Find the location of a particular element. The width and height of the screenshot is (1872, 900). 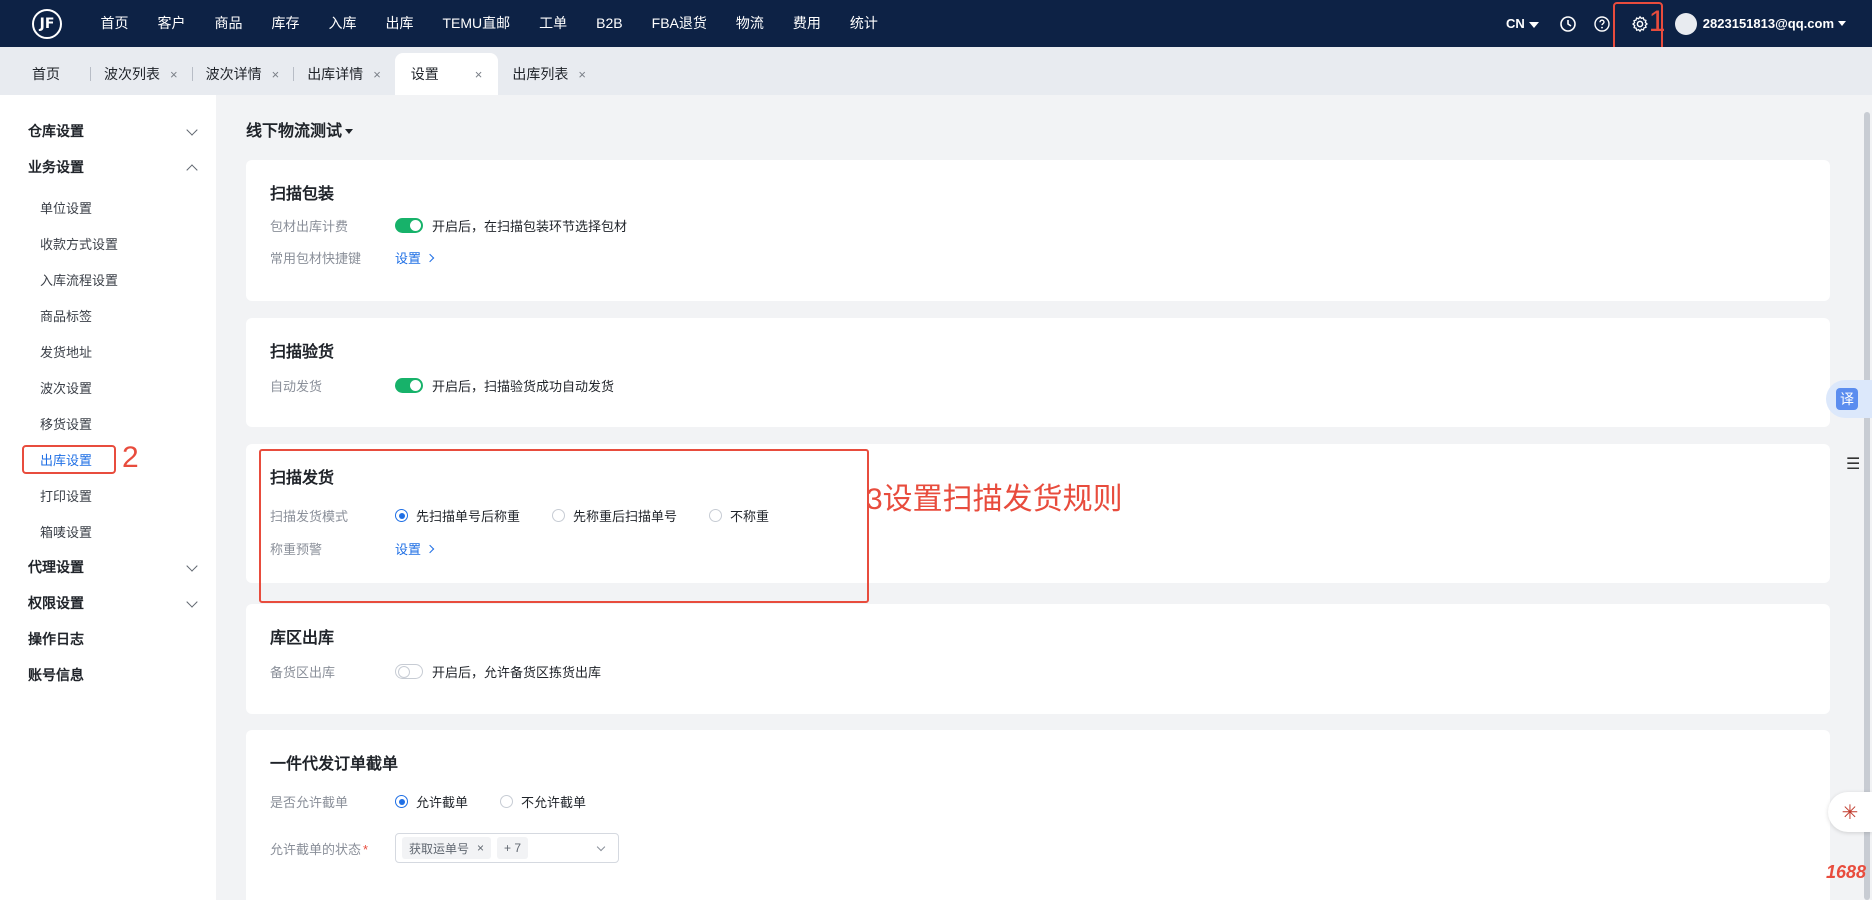

scrollbar is located at coordinates (1867, 506).